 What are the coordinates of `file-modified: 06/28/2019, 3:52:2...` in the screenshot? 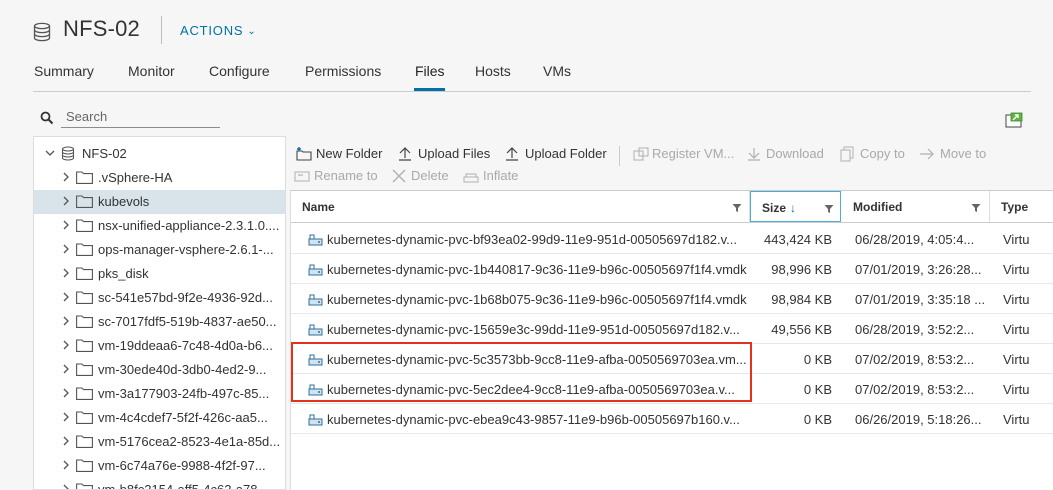 It's located at (915, 329).